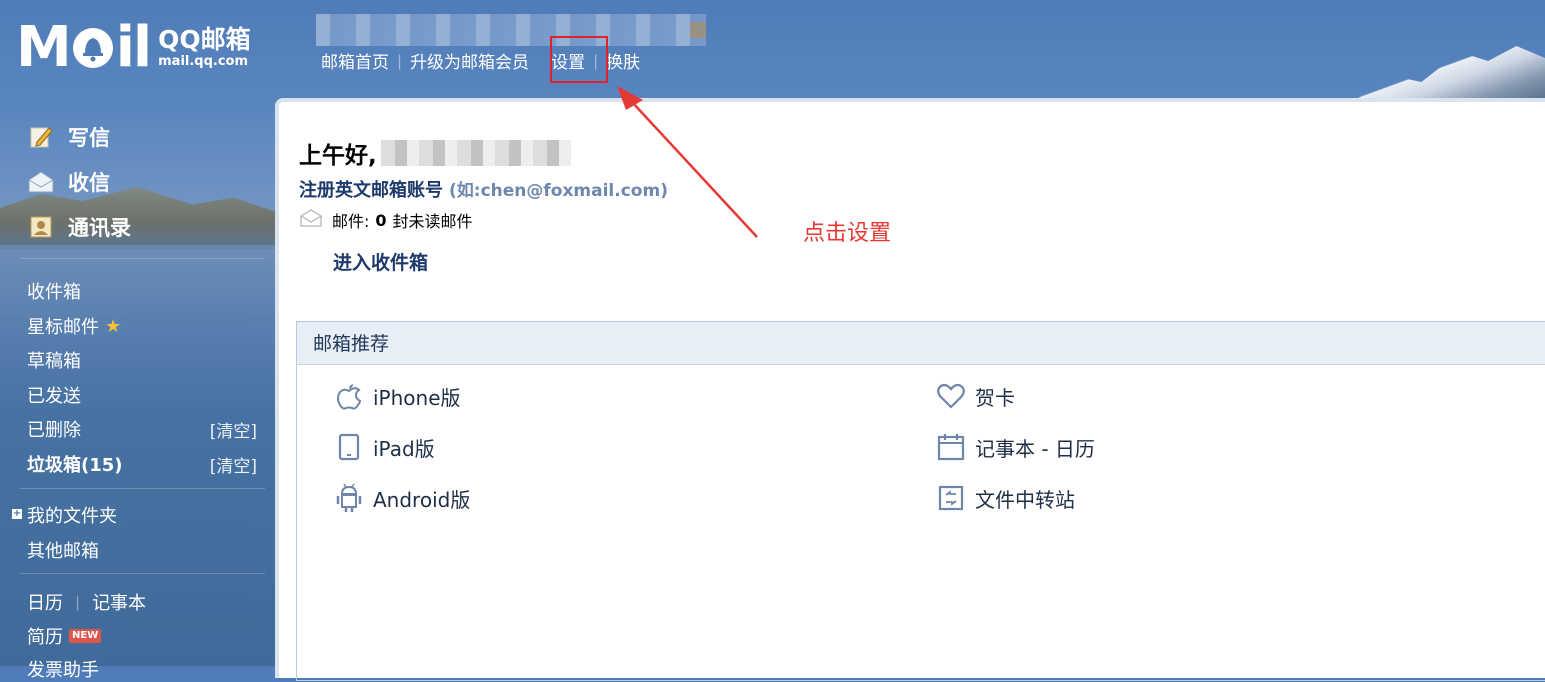 The height and width of the screenshot is (682, 1545). I want to click on calendar-icon, so click(951, 447).